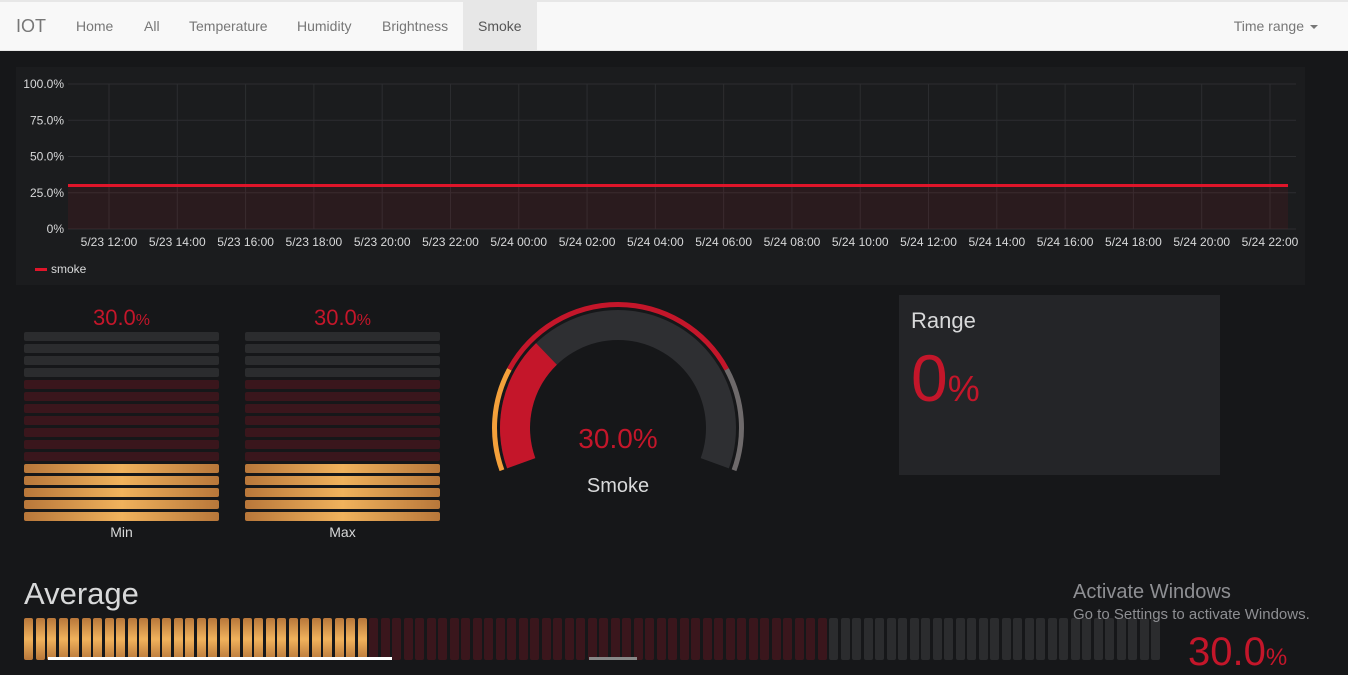 Image resolution: width=1348 pixels, height=675 pixels. Describe the element at coordinates (1191, 614) in the screenshot. I see `watermark-subtitle: Go to Settings to activate Windows.` at that location.